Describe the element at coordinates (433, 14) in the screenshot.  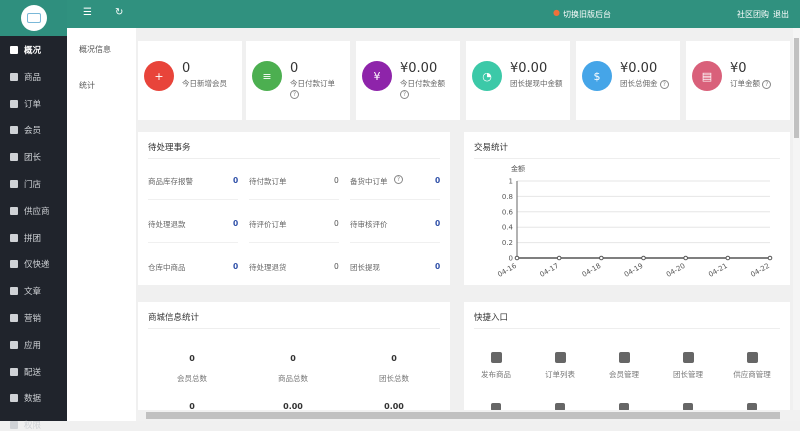
I see `top-bar: ☰ ↻ ● 切换旧版后台 社区团购 退出` at that location.